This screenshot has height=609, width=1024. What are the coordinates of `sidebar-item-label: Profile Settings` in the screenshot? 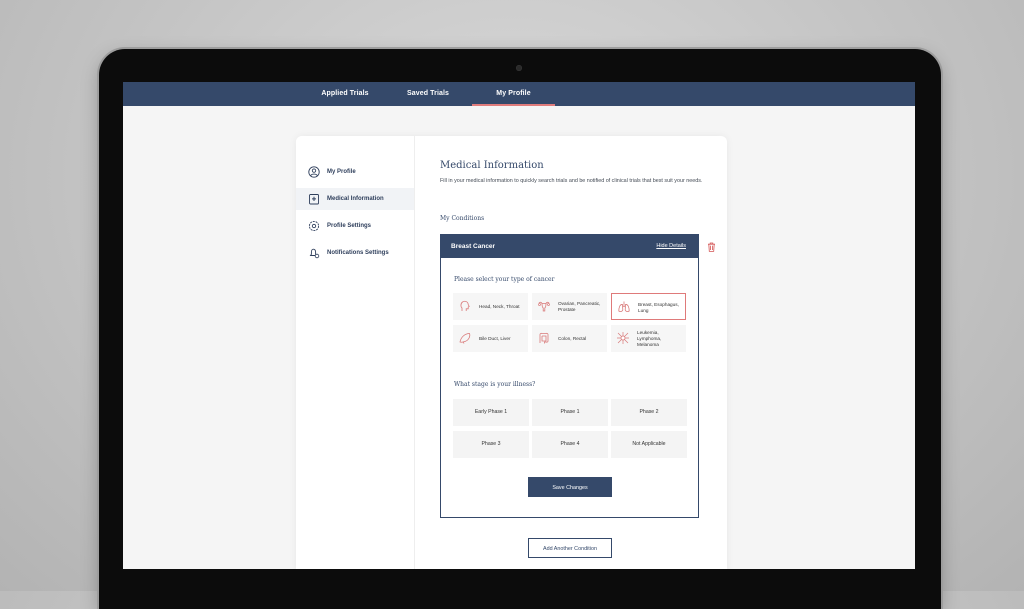 It's located at (349, 226).